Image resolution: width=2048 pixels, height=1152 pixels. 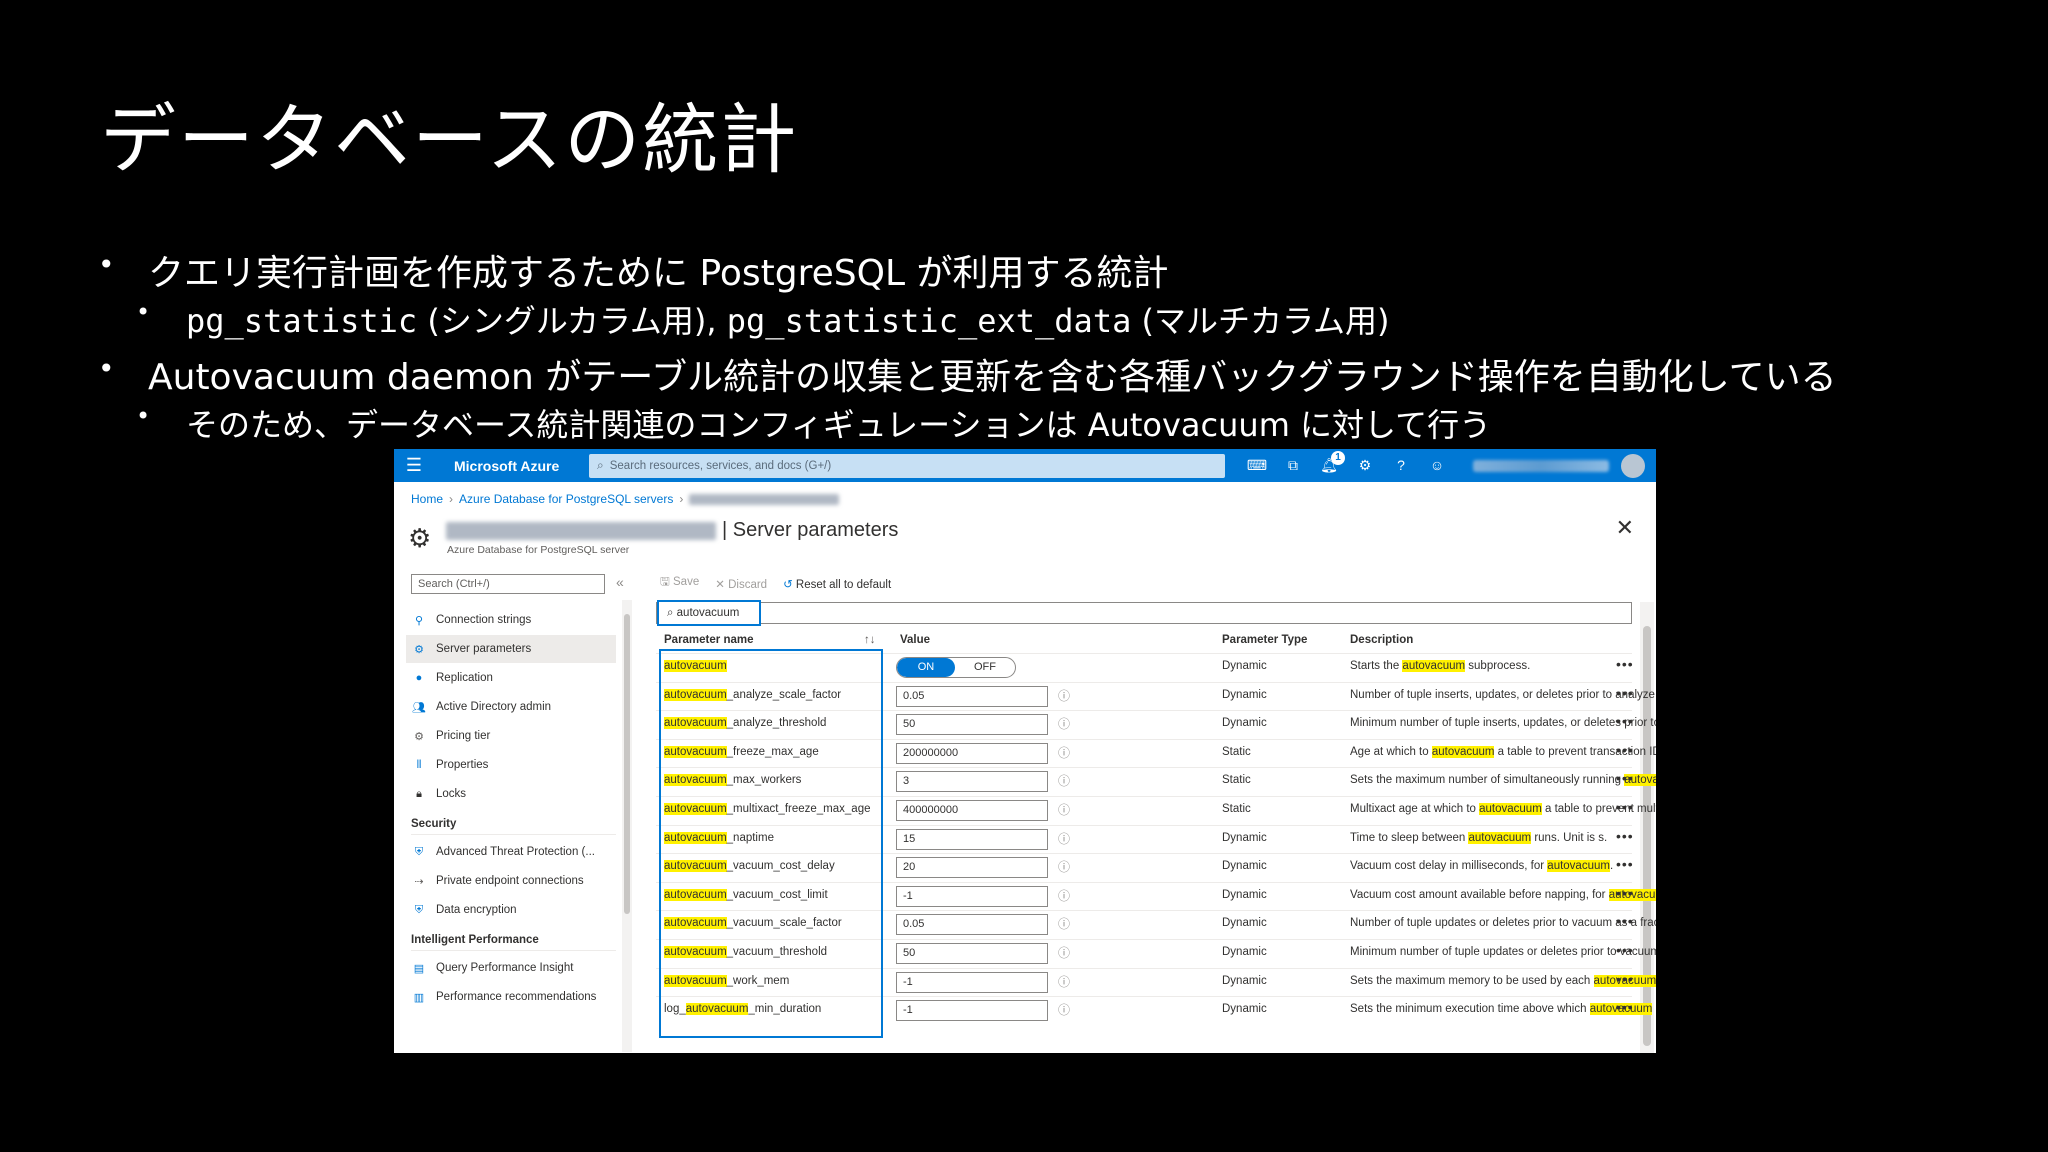 What do you see at coordinates (484, 620) in the screenshot?
I see `sidebar-item-label: Connection strings` at bounding box center [484, 620].